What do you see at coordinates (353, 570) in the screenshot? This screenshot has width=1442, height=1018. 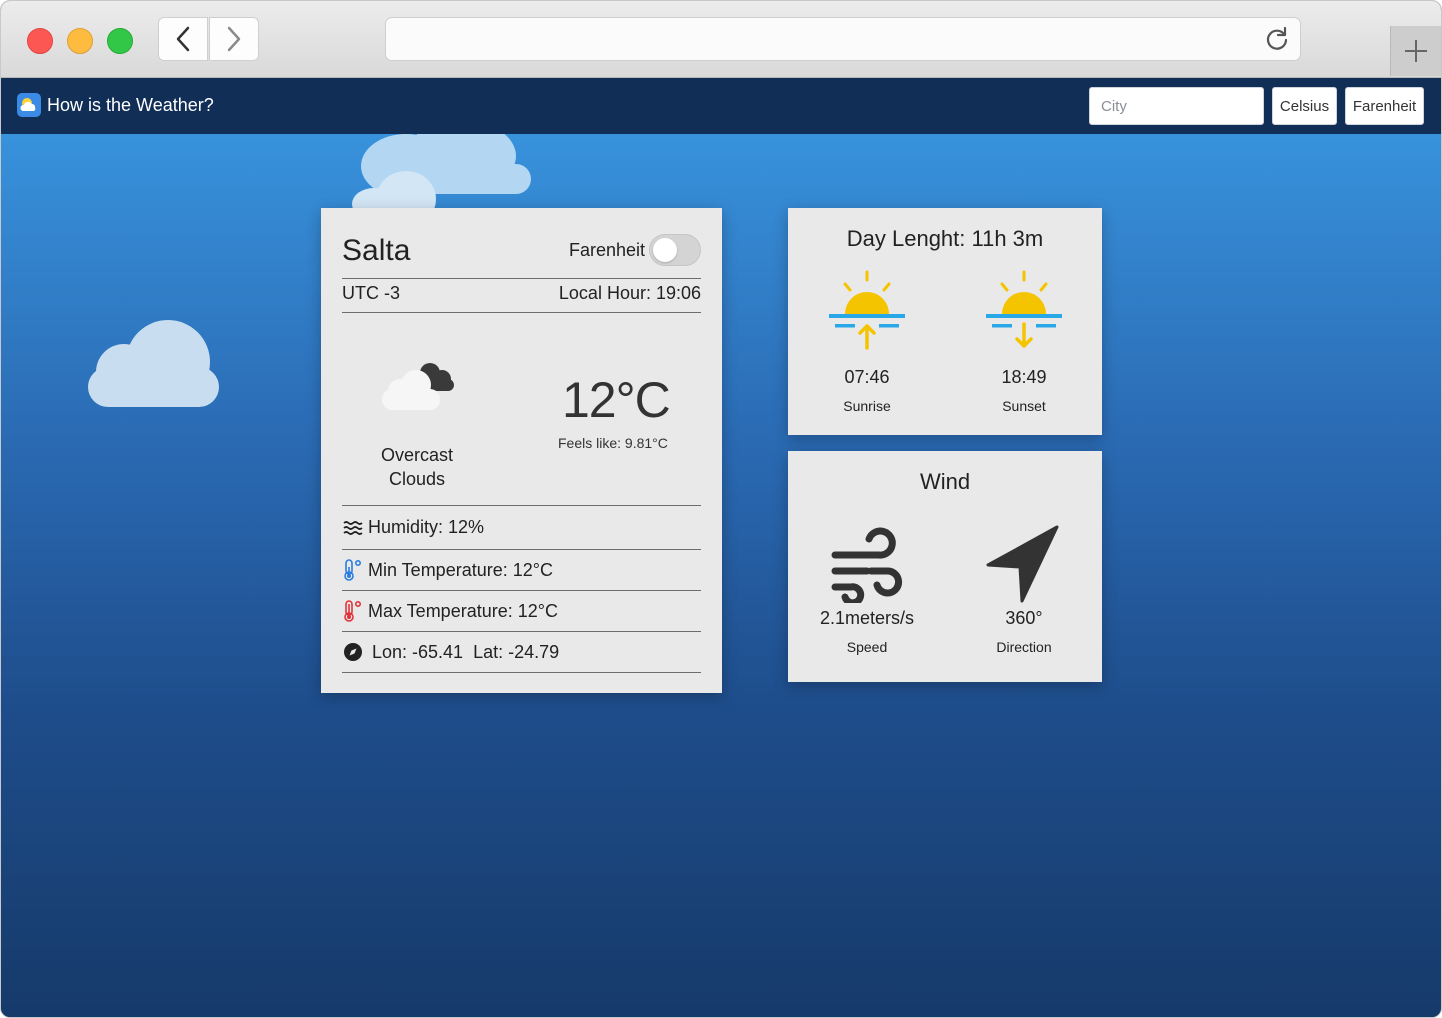 I see `thermometer-cold-icon` at bounding box center [353, 570].